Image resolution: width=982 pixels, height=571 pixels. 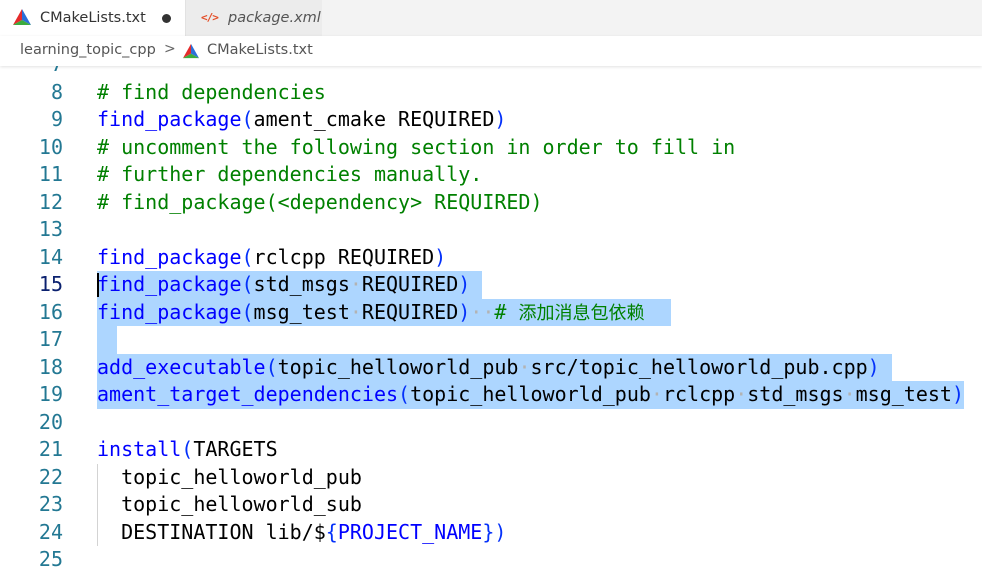 I want to click on tab-package-xml: </> package.xml, so click(x=253, y=18).